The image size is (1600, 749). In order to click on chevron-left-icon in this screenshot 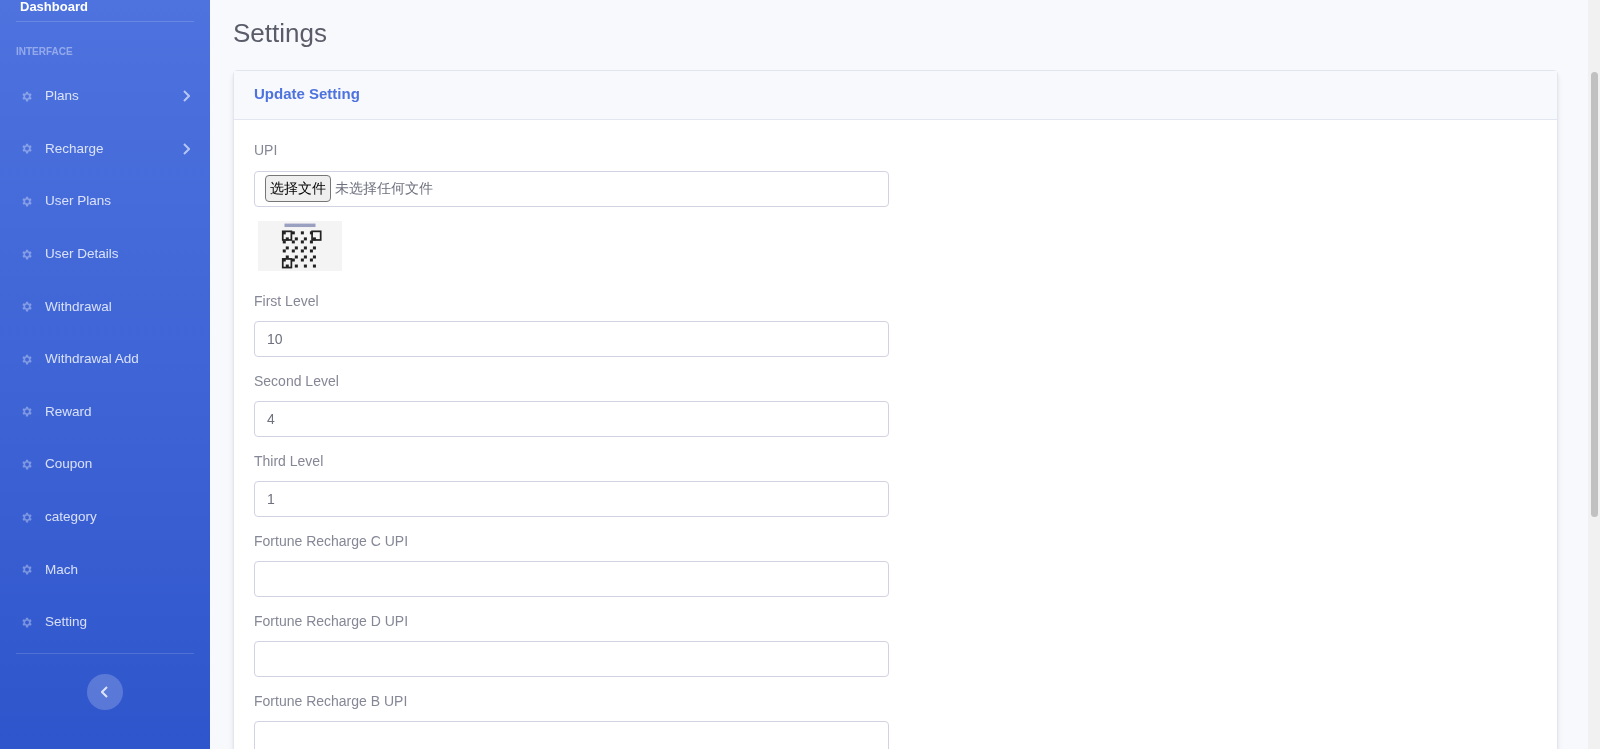, I will do `click(105, 691)`.